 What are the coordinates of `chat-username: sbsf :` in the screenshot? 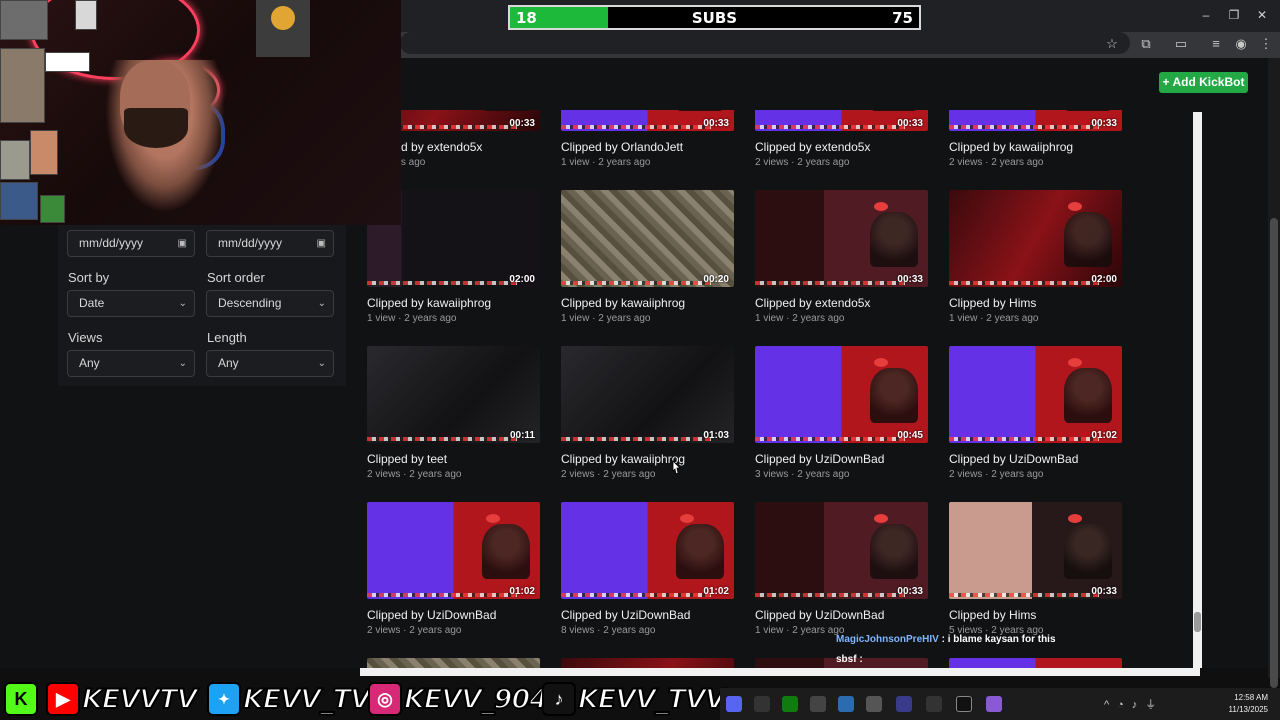 It's located at (849, 659).